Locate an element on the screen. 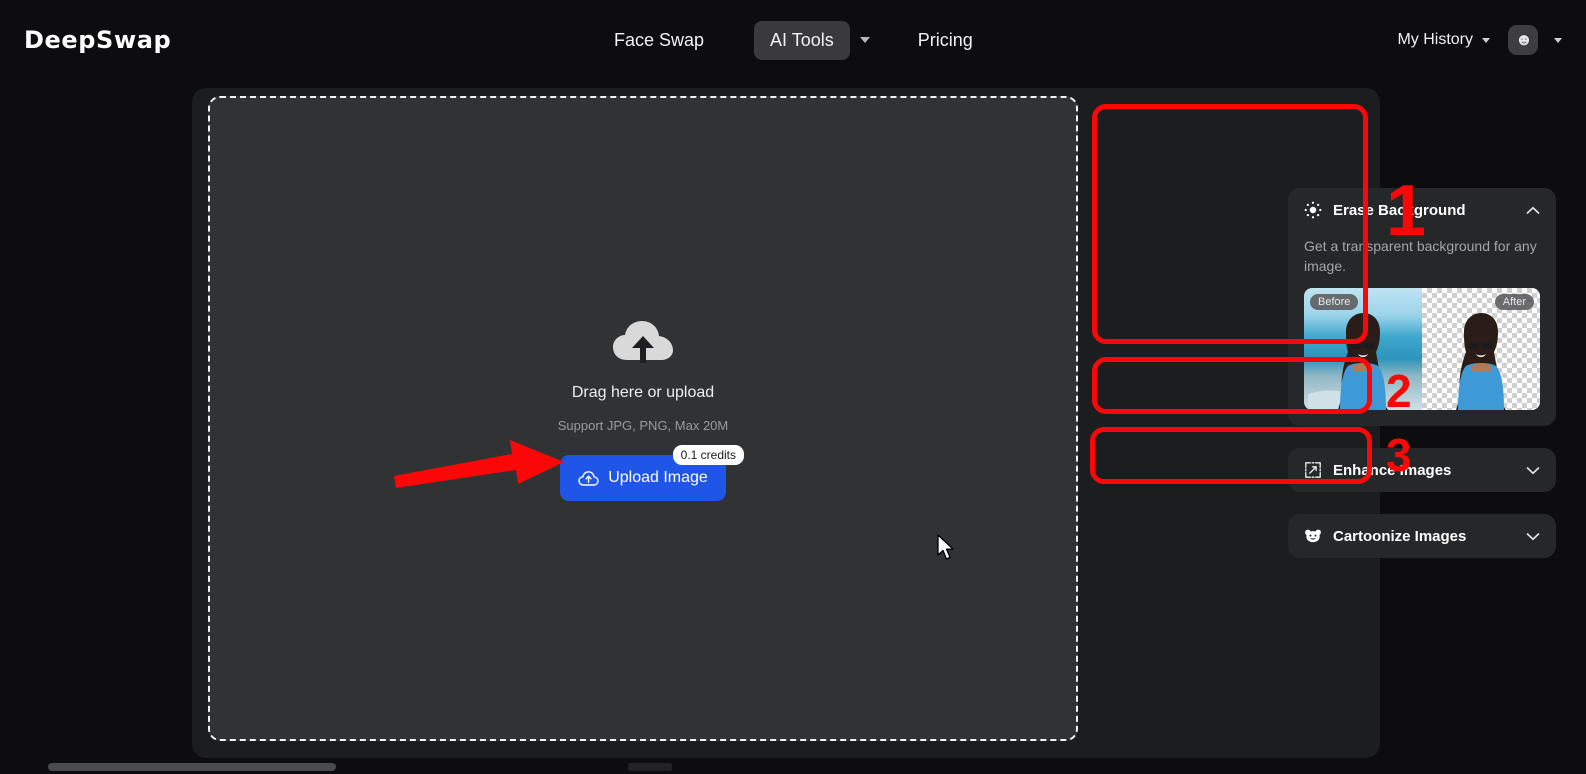 The width and height of the screenshot is (1586, 774). dropzone-title: Drag here or upload is located at coordinates (643, 392).